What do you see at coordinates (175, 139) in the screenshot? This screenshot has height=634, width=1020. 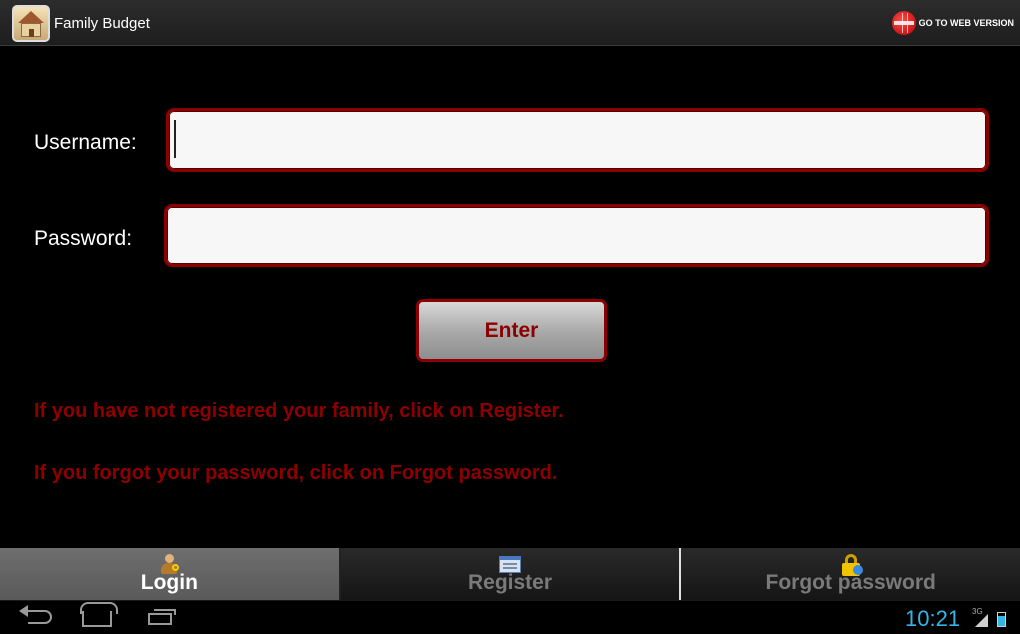 I see `text-caret` at bounding box center [175, 139].